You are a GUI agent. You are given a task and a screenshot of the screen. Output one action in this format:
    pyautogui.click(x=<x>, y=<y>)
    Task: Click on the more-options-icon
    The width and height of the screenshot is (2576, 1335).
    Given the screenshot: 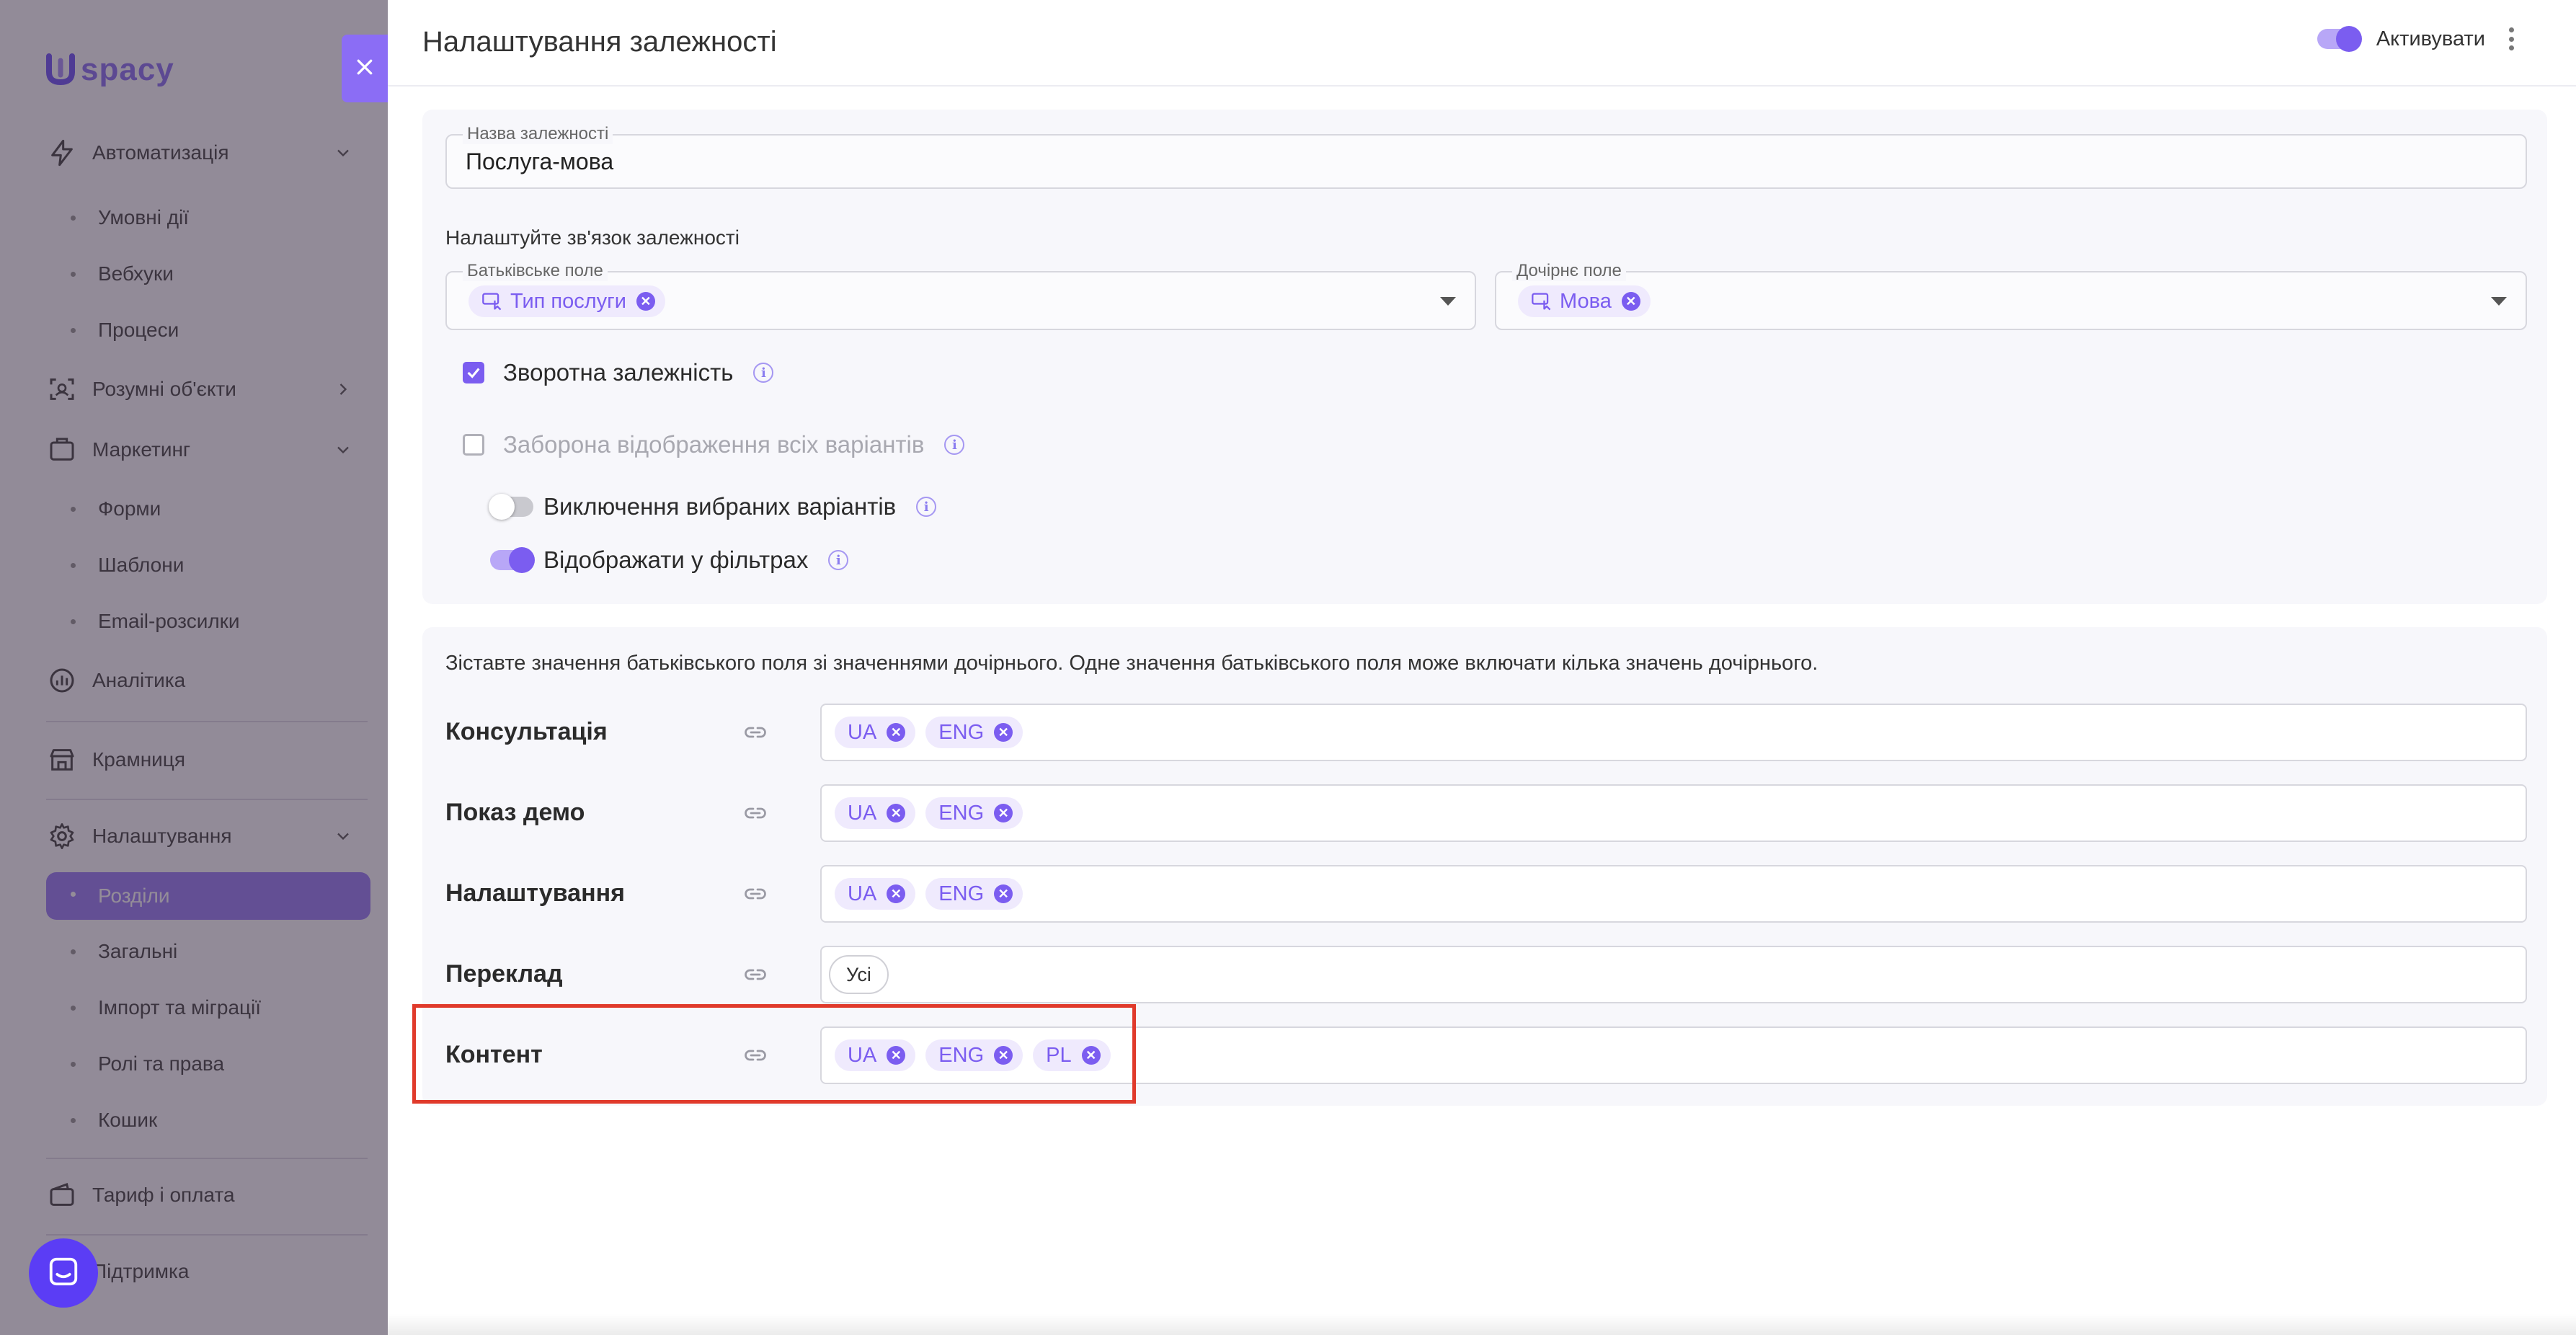 What is the action you would take?
    pyautogui.click(x=2511, y=39)
    